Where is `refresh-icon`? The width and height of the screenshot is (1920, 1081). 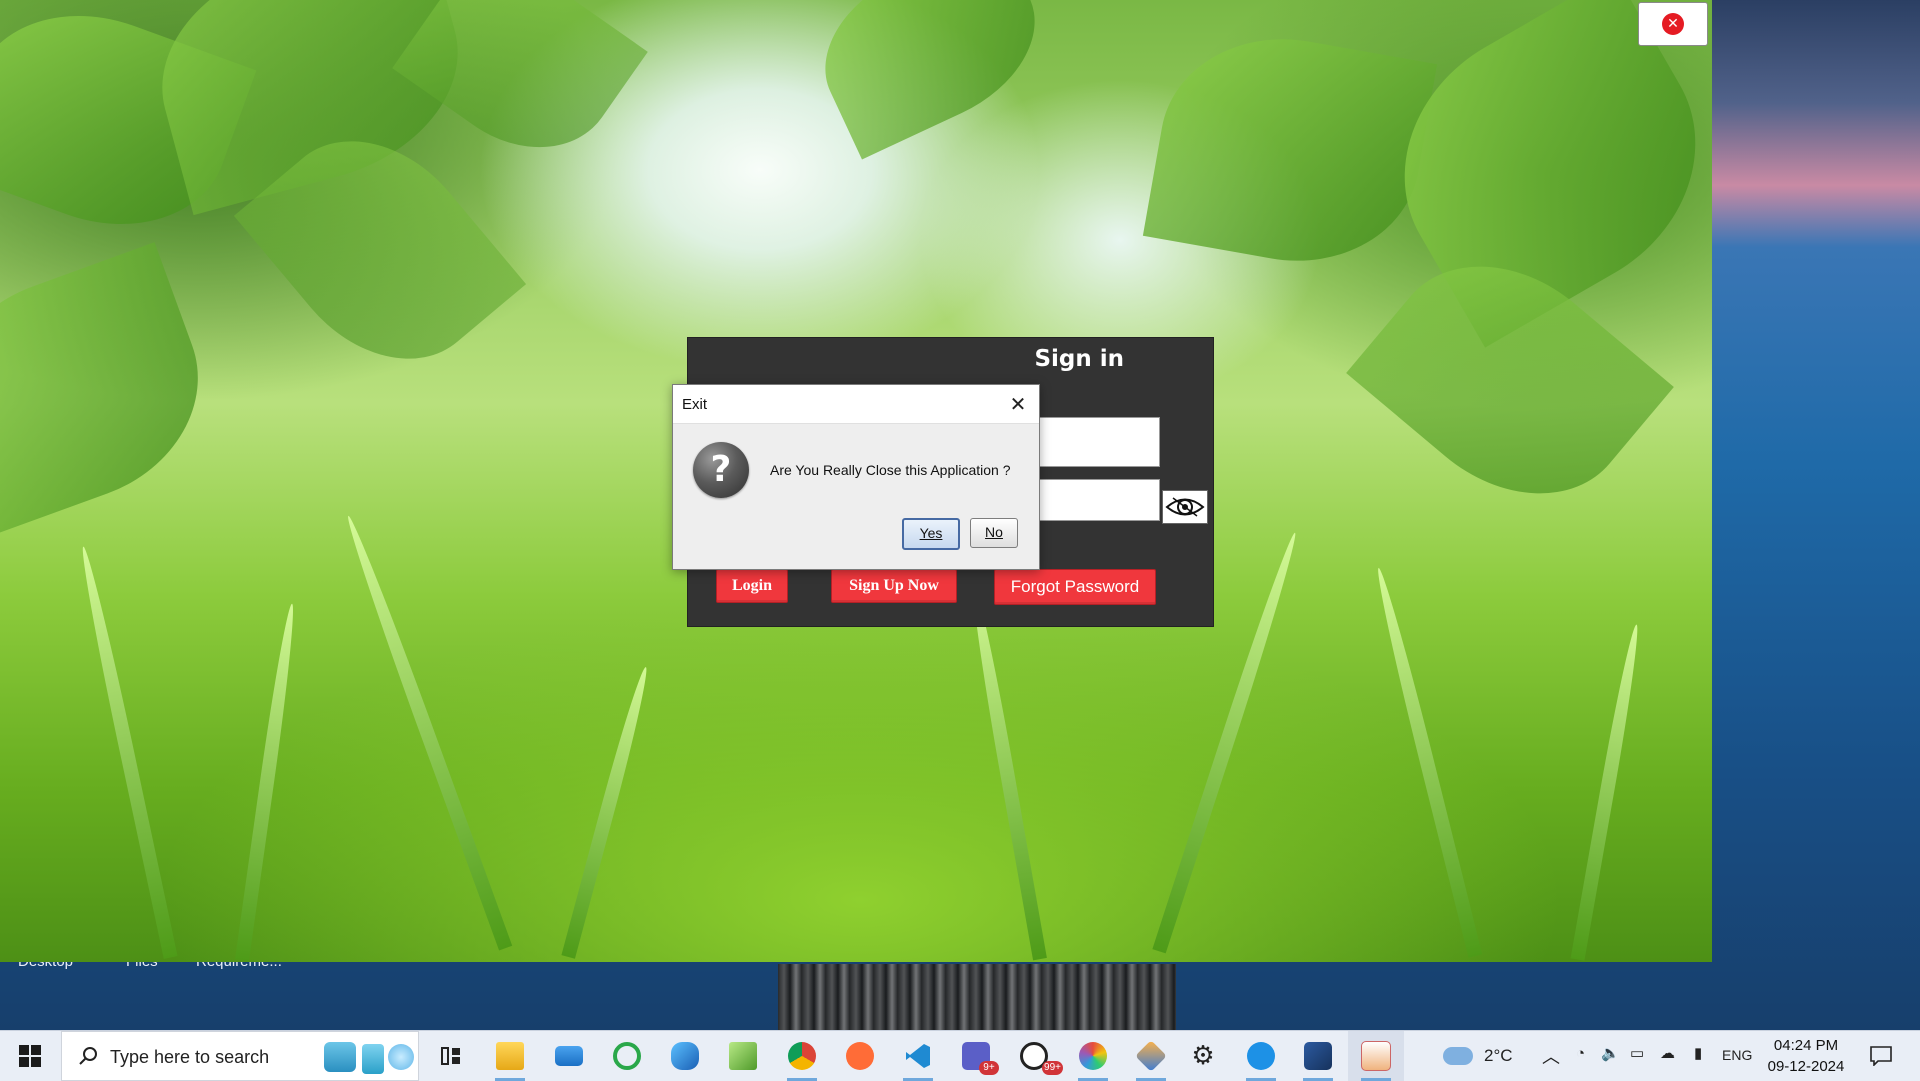 refresh-icon is located at coordinates (627, 1056).